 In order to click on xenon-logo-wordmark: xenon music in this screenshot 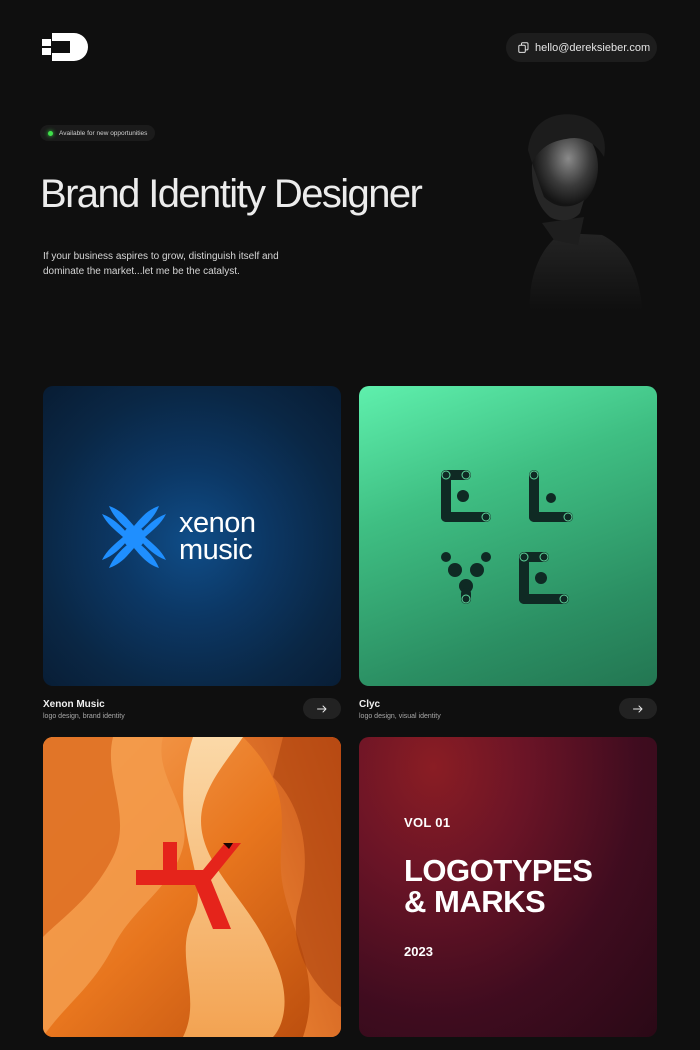, I will do `click(217, 536)`.